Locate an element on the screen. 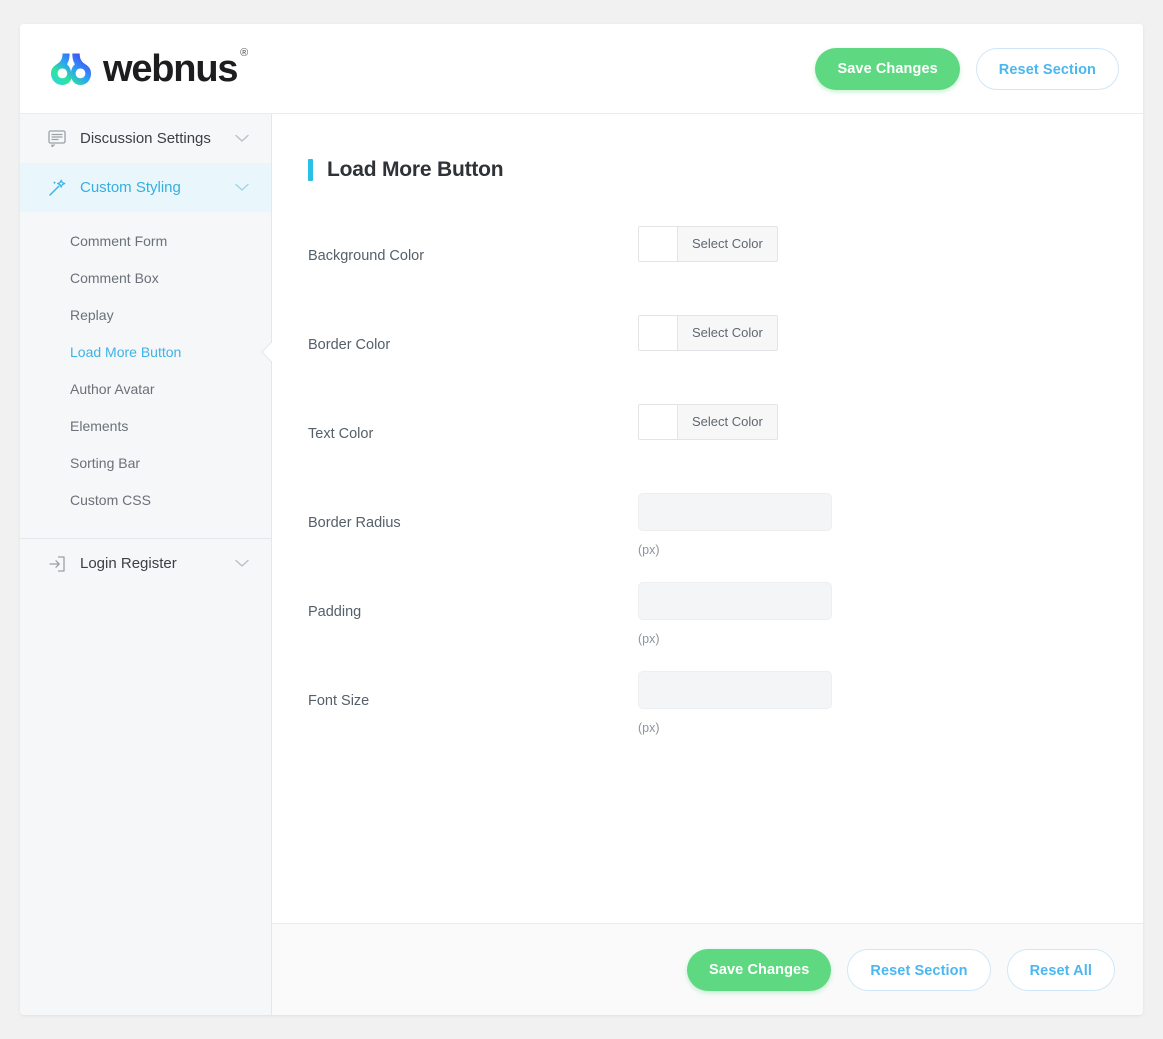  field-label: Text Color is located at coordinates (341, 434).